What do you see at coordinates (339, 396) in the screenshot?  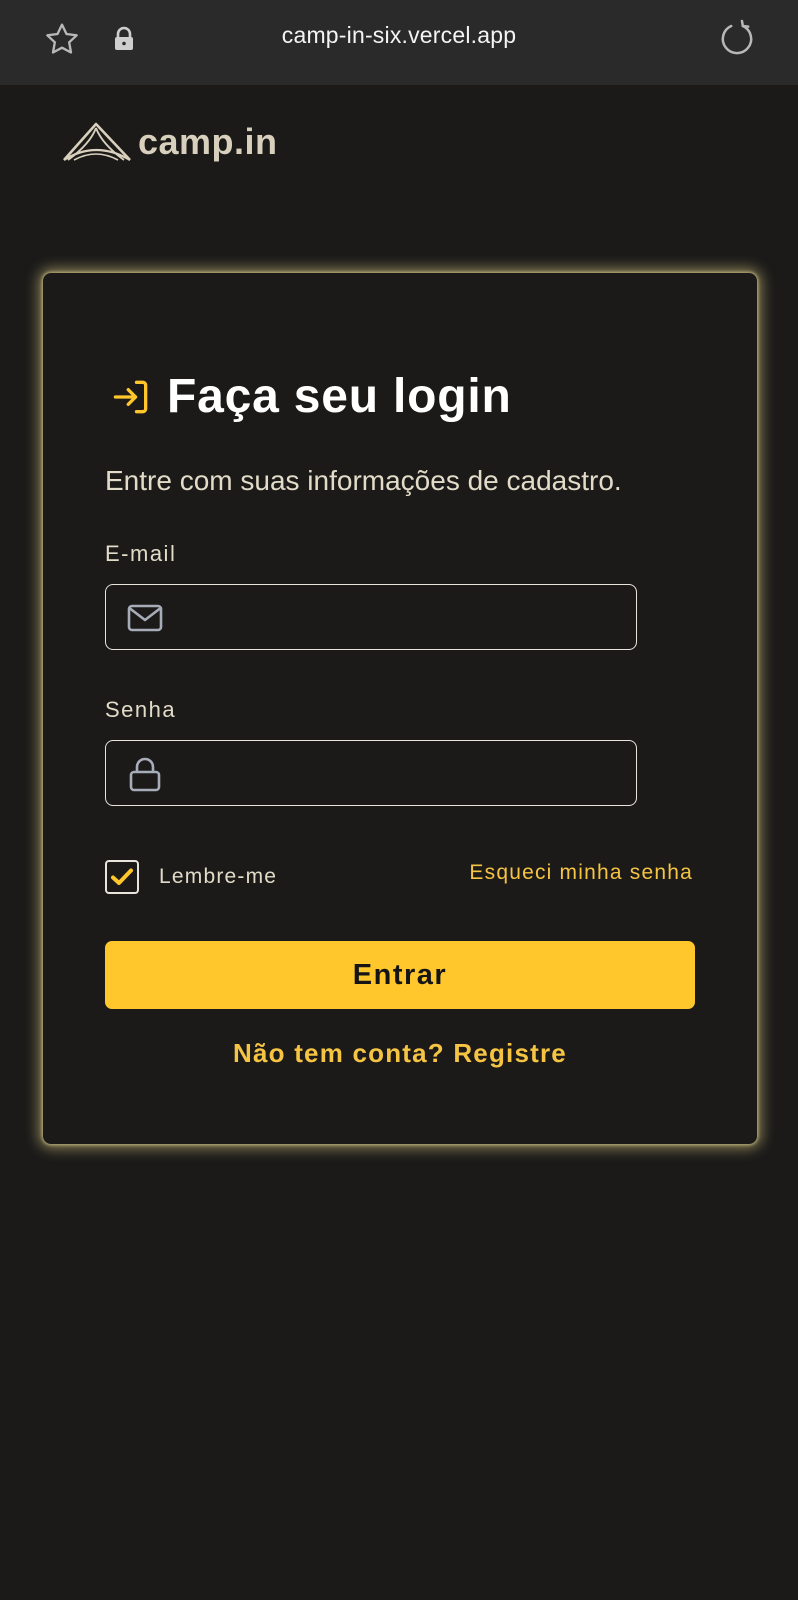 I see `page-title: Faça seu login` at bounding box center [339, 396].